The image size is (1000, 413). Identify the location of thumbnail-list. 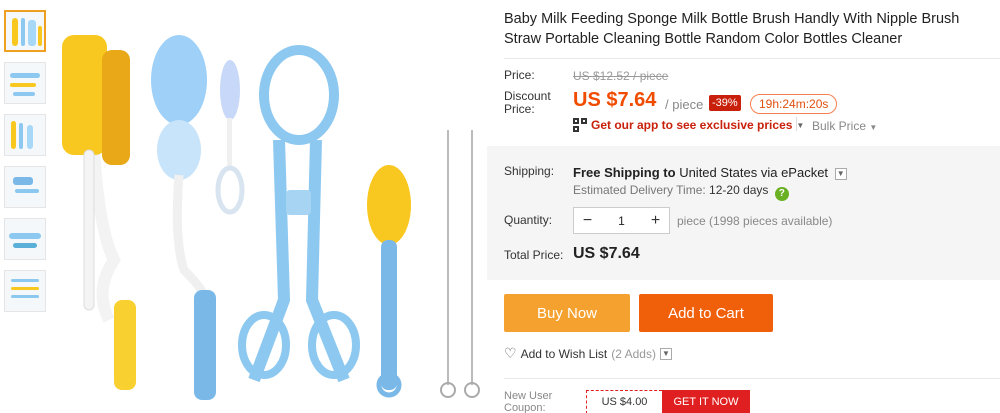
(26, 166).